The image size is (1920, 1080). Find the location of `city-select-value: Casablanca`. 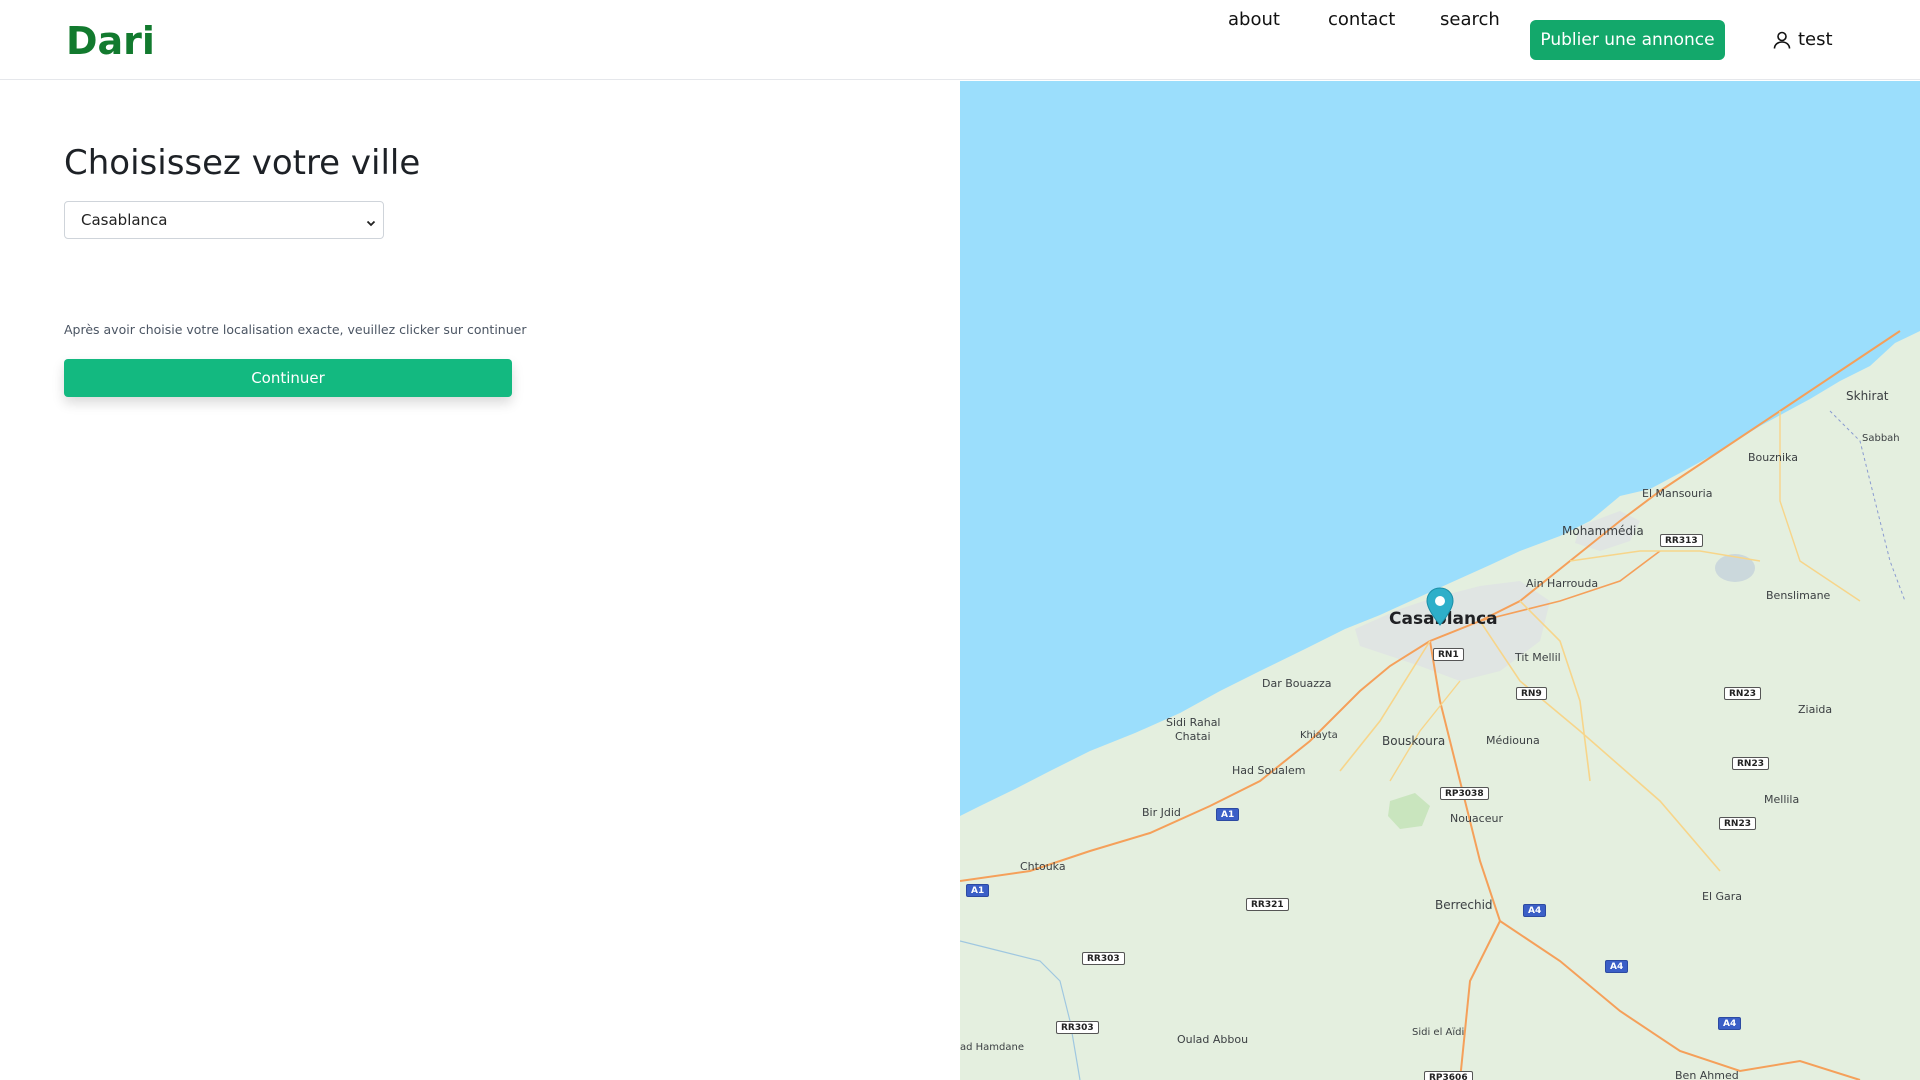

city-select-value: Casablanca is located at coordinates (124, 220).